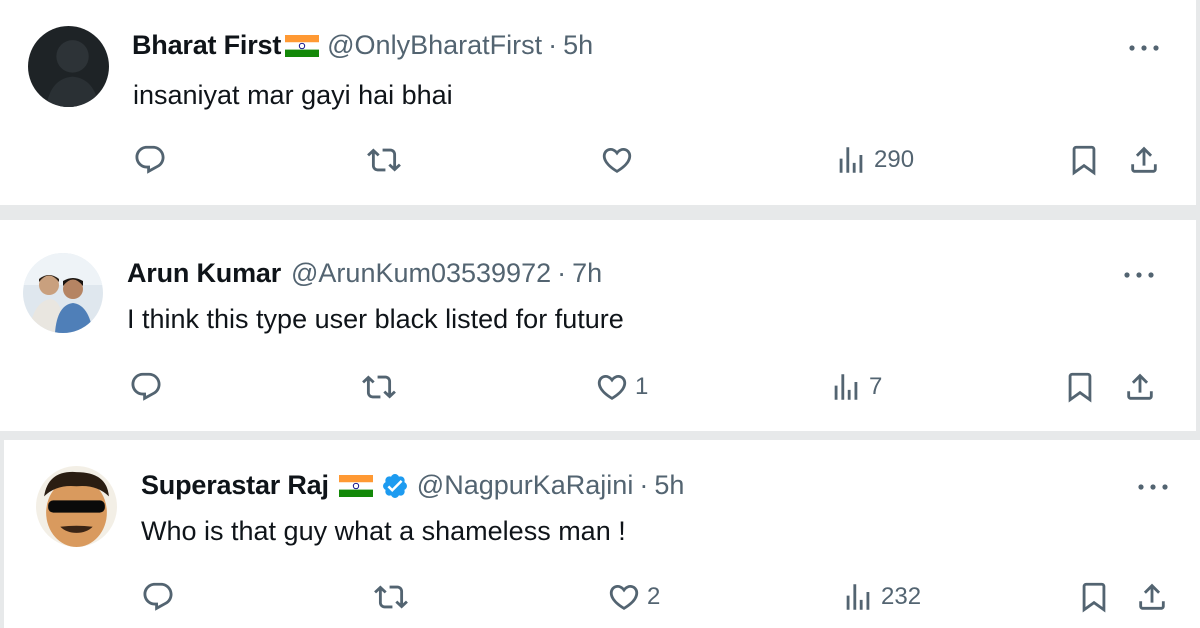  Describe the element at coordinates (395, 486) in the screenshot. I see `verified-badge-icon` at that location.